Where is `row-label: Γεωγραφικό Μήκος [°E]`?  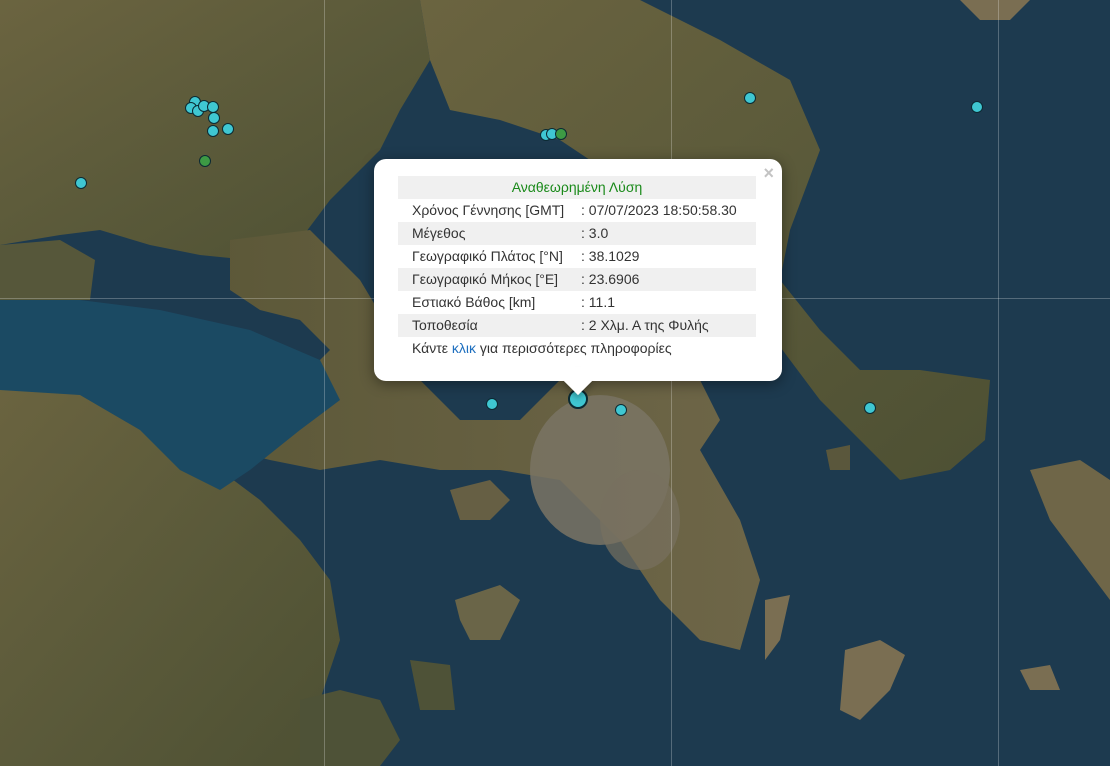 row-label: Γεωγραφικό Μήκος [°E] is located at coordinates (485, 279).